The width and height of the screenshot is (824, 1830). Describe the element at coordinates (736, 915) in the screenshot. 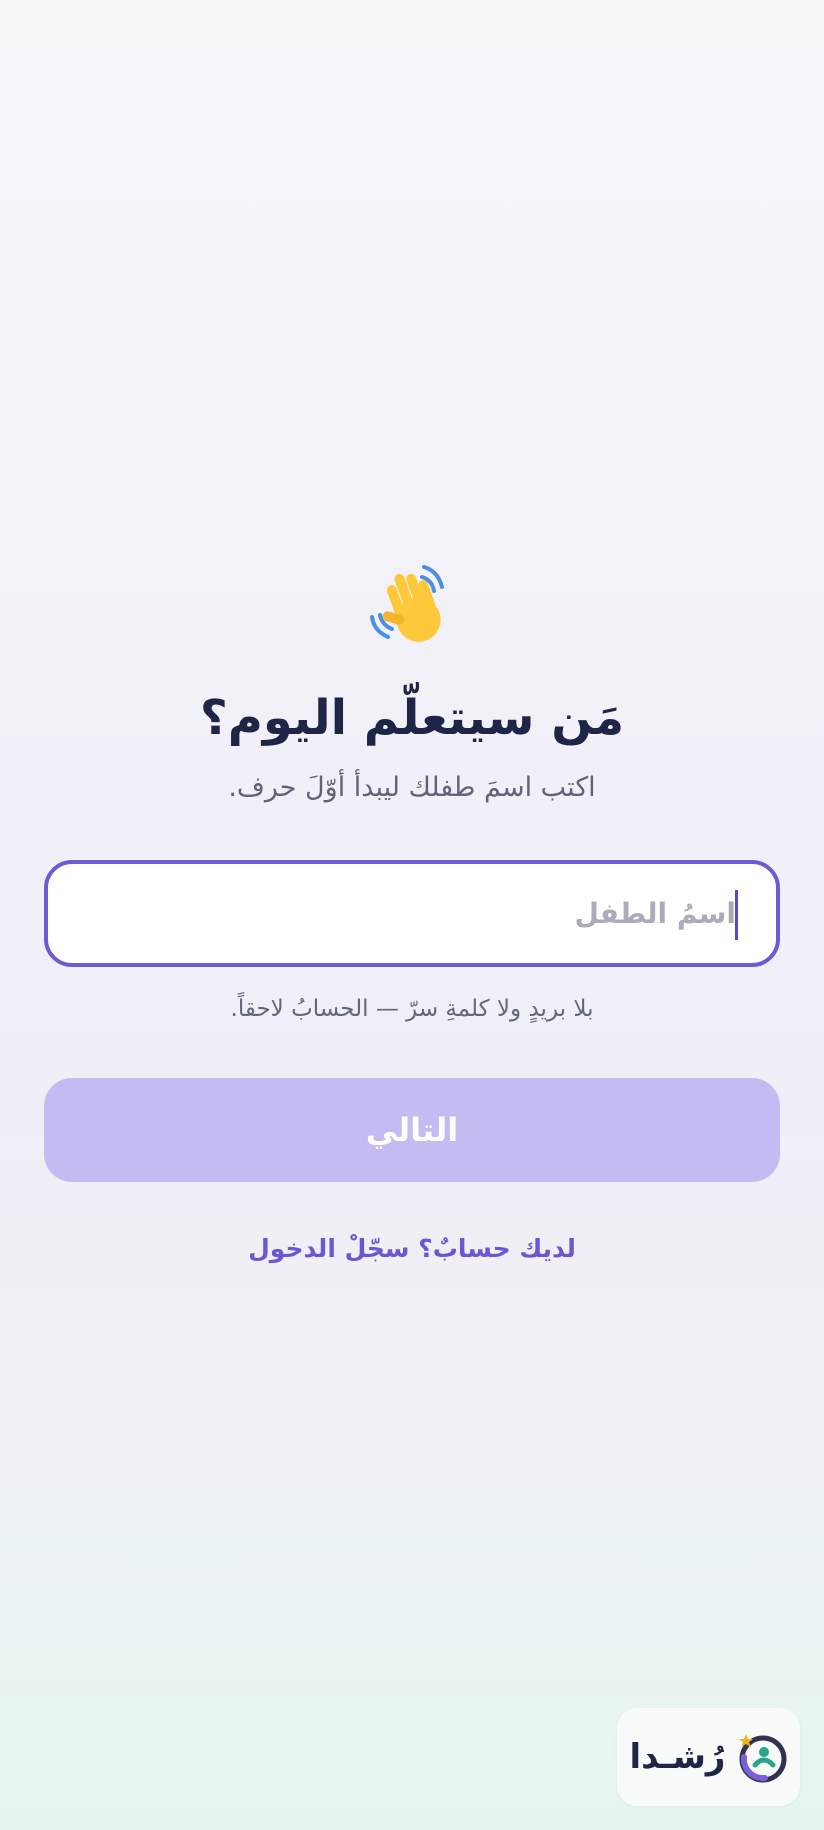

I see `text-caret` at that location.